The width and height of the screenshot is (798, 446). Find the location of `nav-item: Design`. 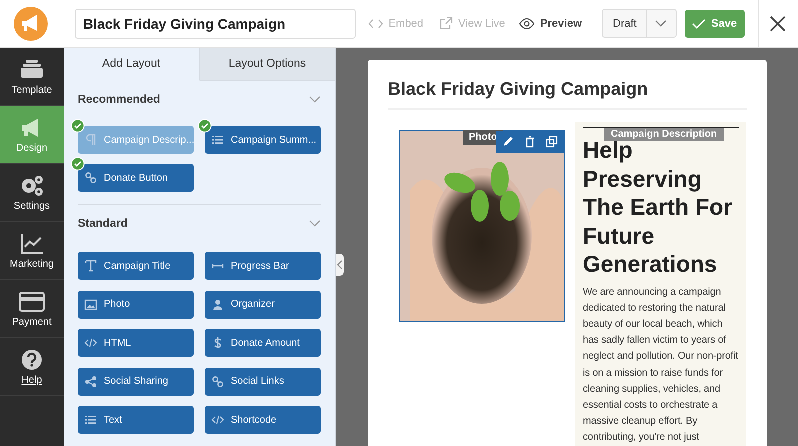

nav-item: Design is located at coordinates (32, 135).